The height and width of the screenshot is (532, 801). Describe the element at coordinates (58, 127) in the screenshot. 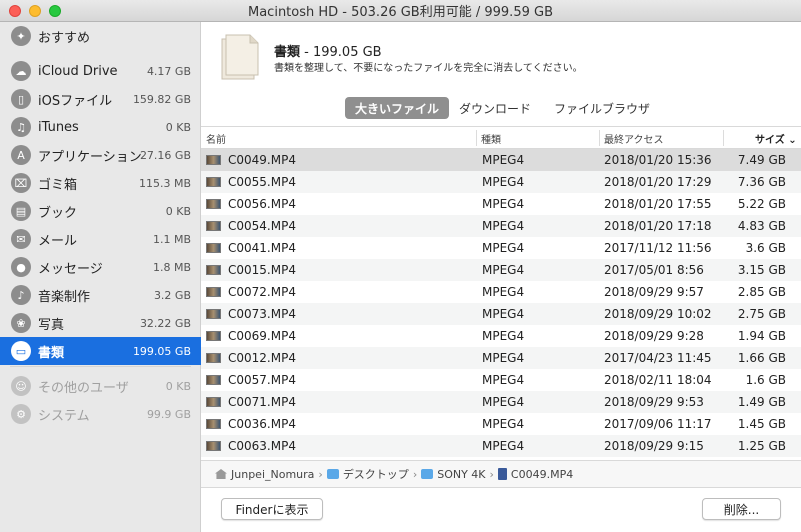

I see `sidebar-item-label: iTunes` at that location.